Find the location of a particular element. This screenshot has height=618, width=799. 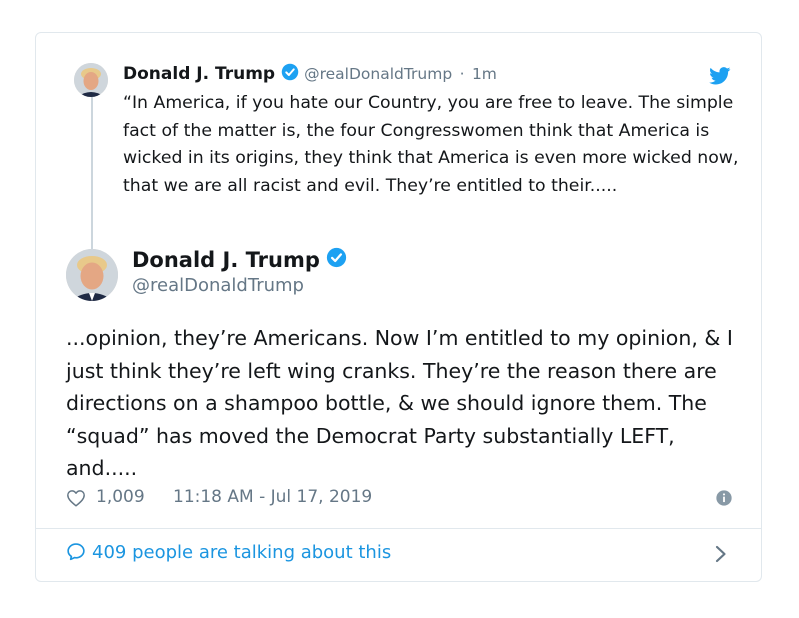

quoted-display-name: Donald J. Trump is located at coordinates (199, 74).